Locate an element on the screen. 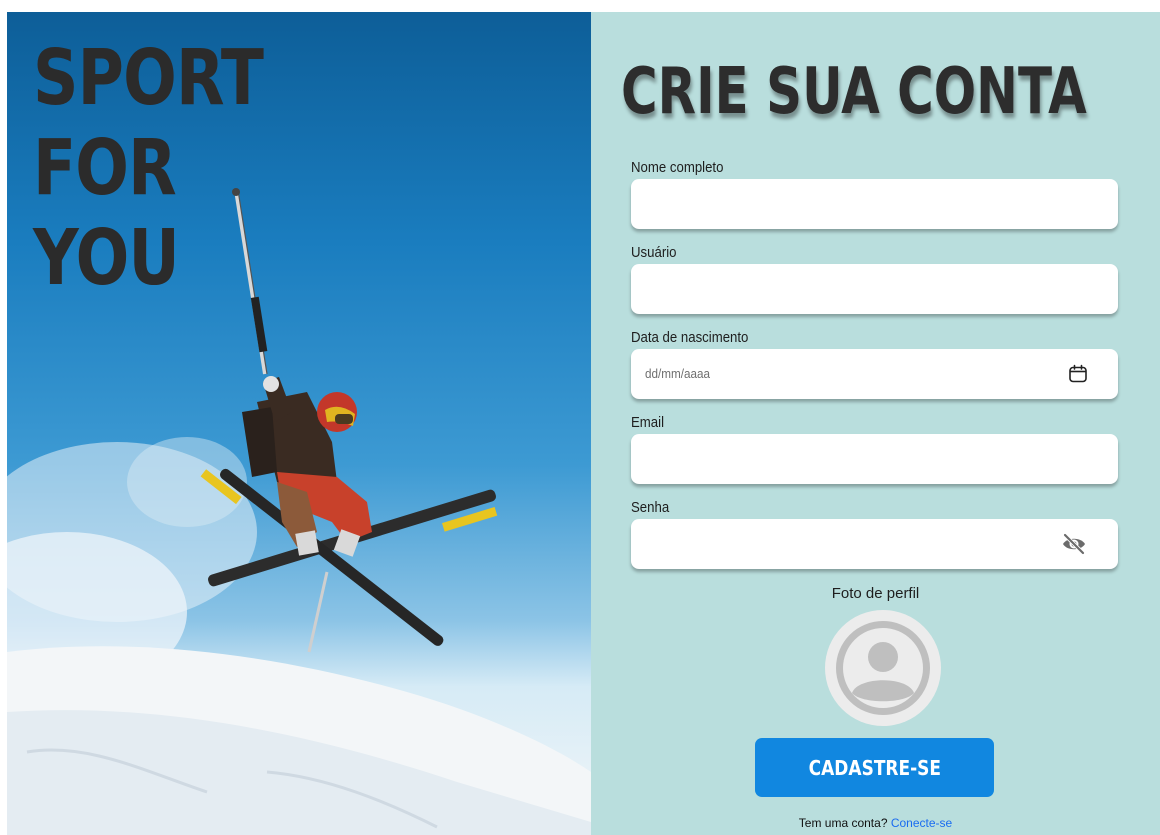 The image size is (1160, 835). profile-photo-label: Foto de perfil is located at coordinates (875, 593).